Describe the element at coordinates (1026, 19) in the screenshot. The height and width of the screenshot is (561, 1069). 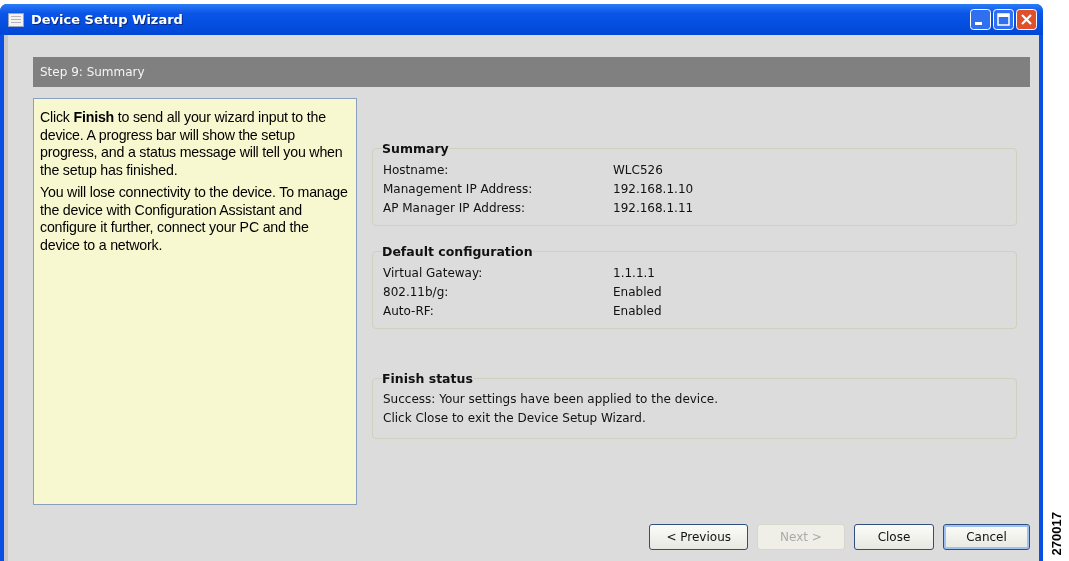
I see `close-icon` at that location.